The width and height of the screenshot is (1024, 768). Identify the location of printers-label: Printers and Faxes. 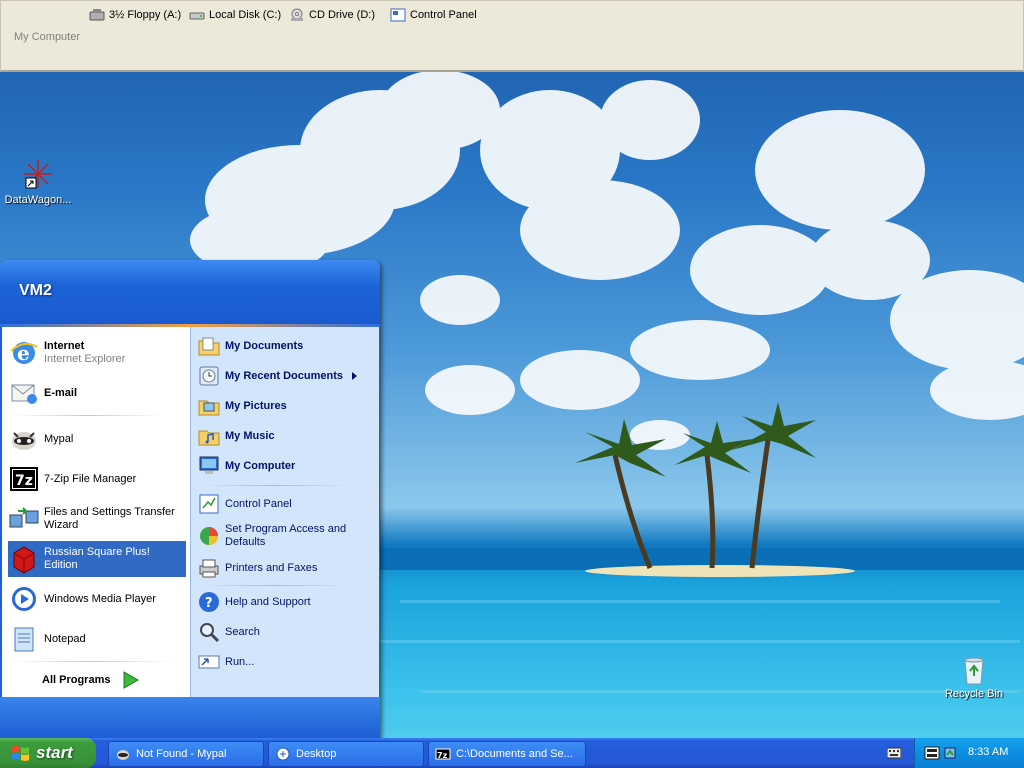
(271, 567).